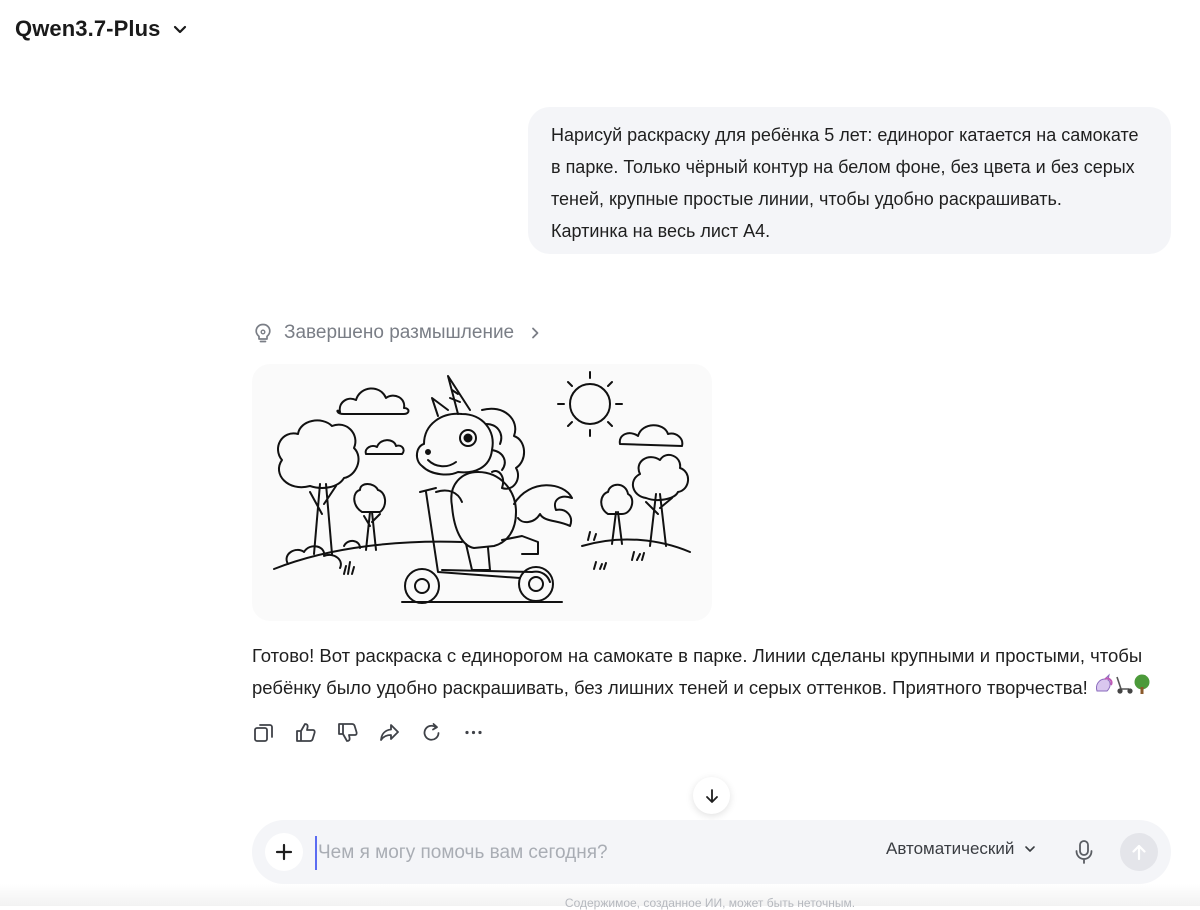 This screenshot has width=1200, height=910. Describe the element at coordinates (1142, 684) in the screenshot. I see `tree-emoji` at that location.